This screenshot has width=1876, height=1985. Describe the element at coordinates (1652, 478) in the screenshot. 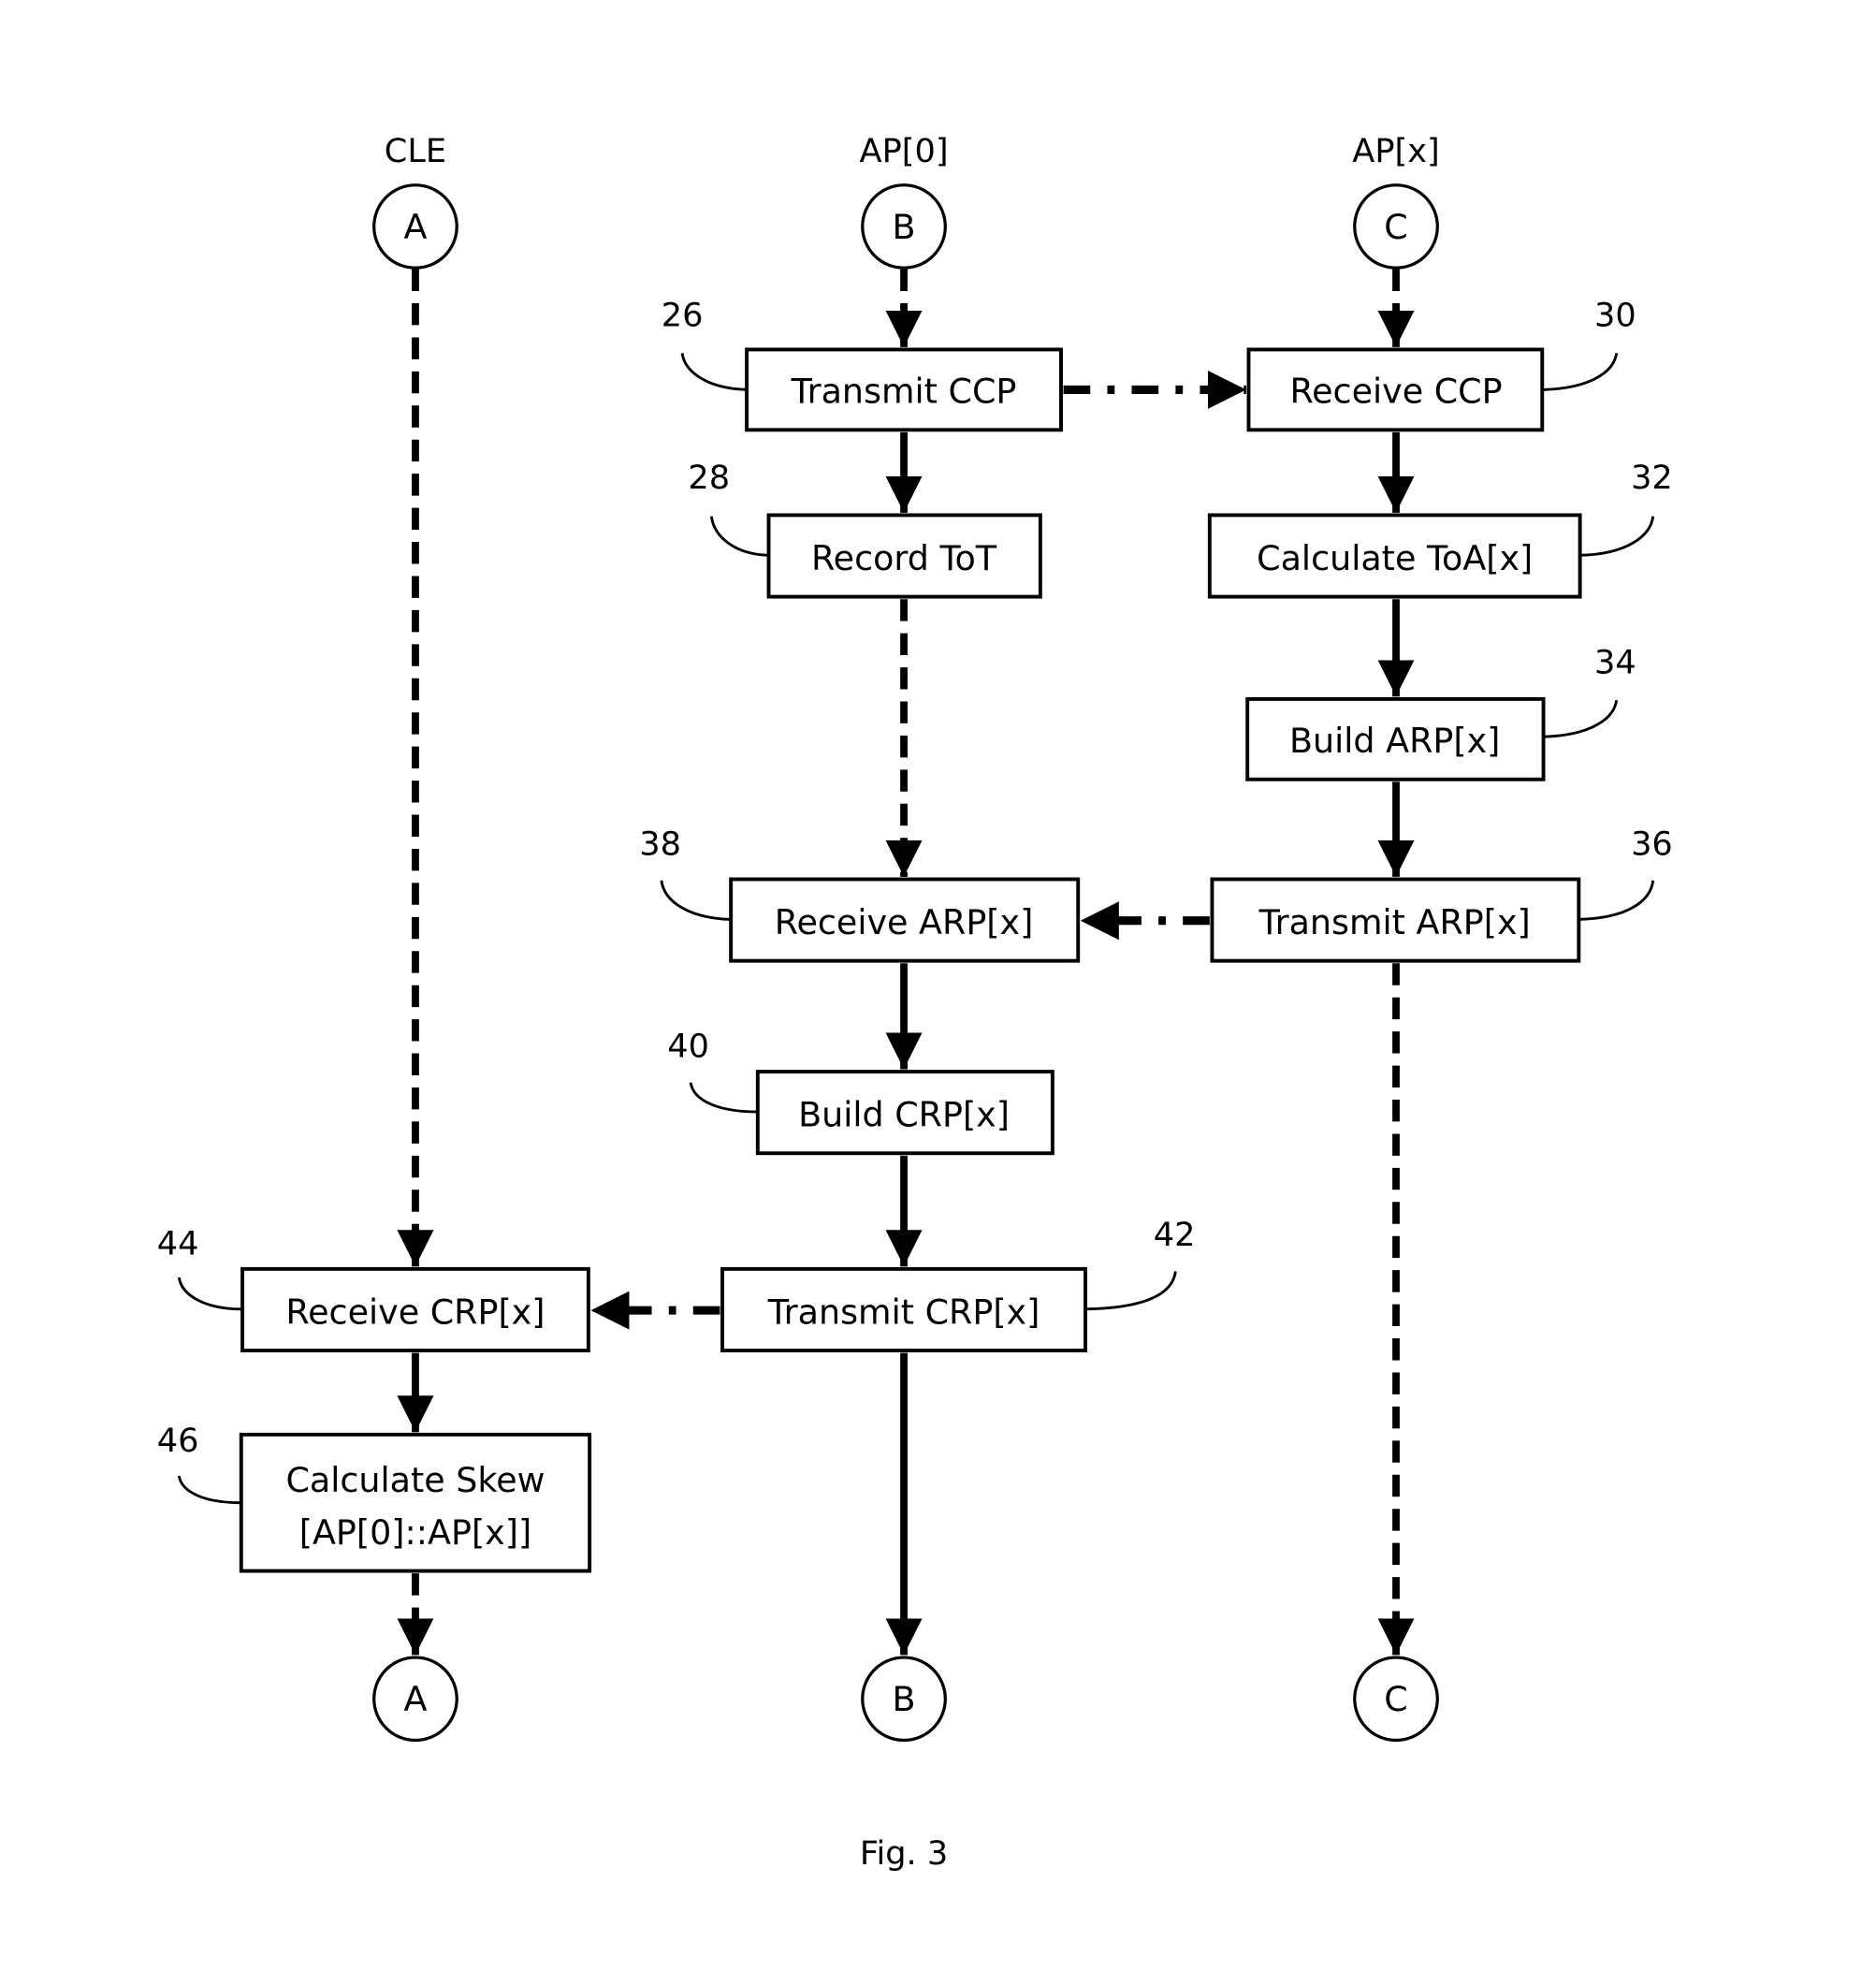

I see `ref-32: 32` at that location.